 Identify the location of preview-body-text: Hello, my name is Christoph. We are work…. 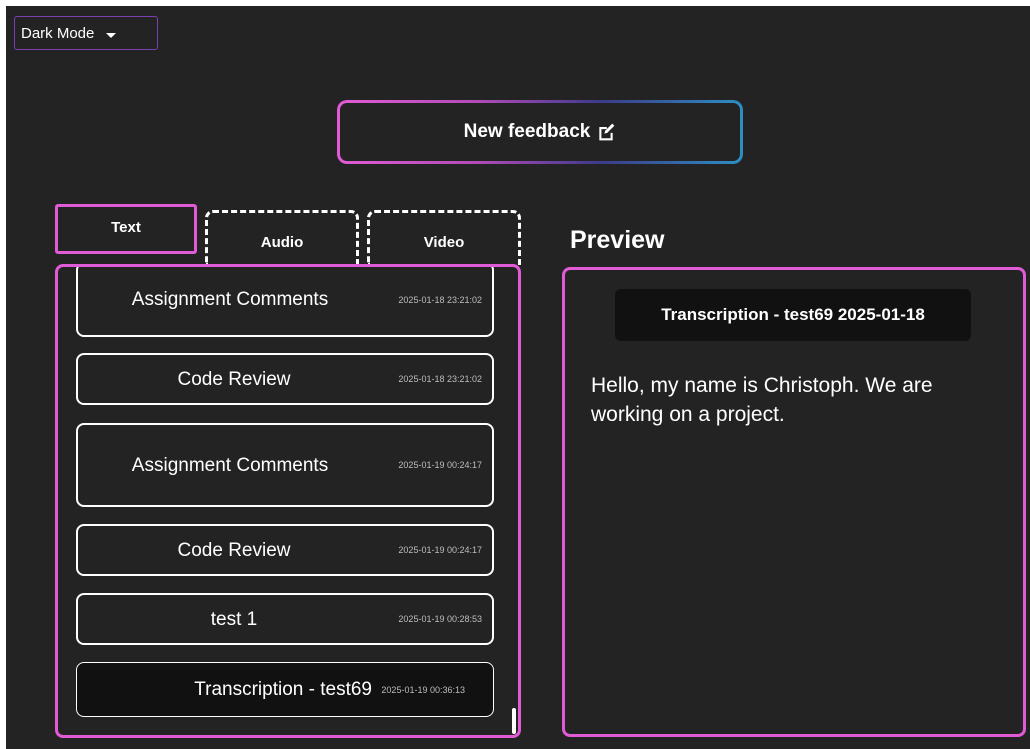
(762, 400).